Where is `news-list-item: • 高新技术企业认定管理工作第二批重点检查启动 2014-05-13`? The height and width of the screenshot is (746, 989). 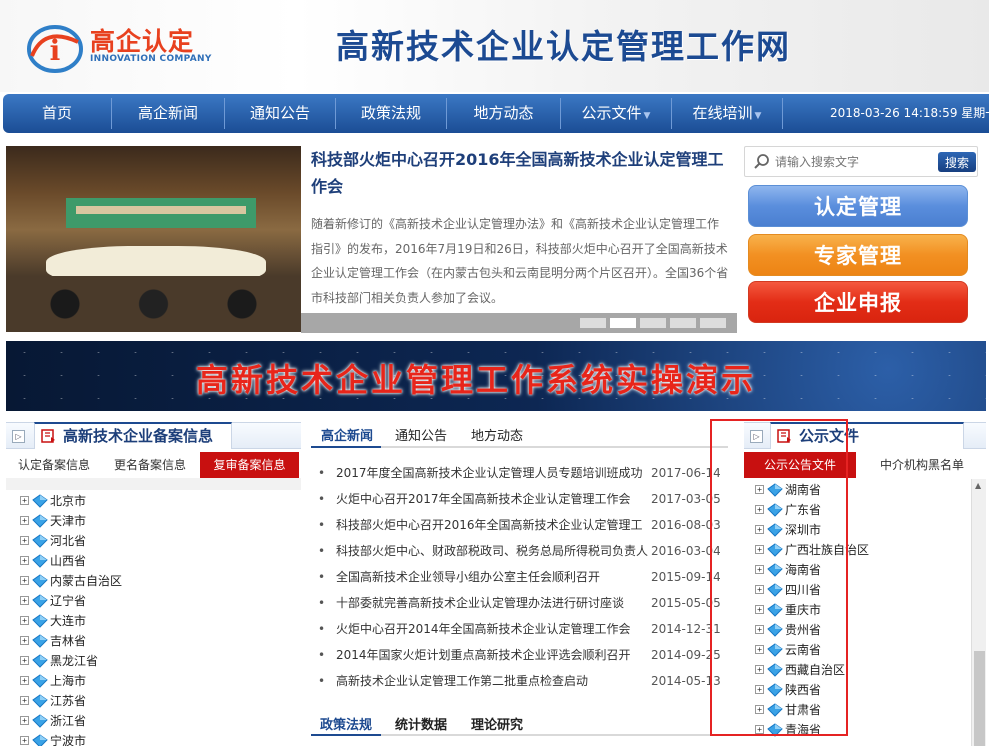
news-list-item: • 高新技术企业认定管理工作第二批重点检查启动 2014-05-13 is located at coordinates (519, 681).